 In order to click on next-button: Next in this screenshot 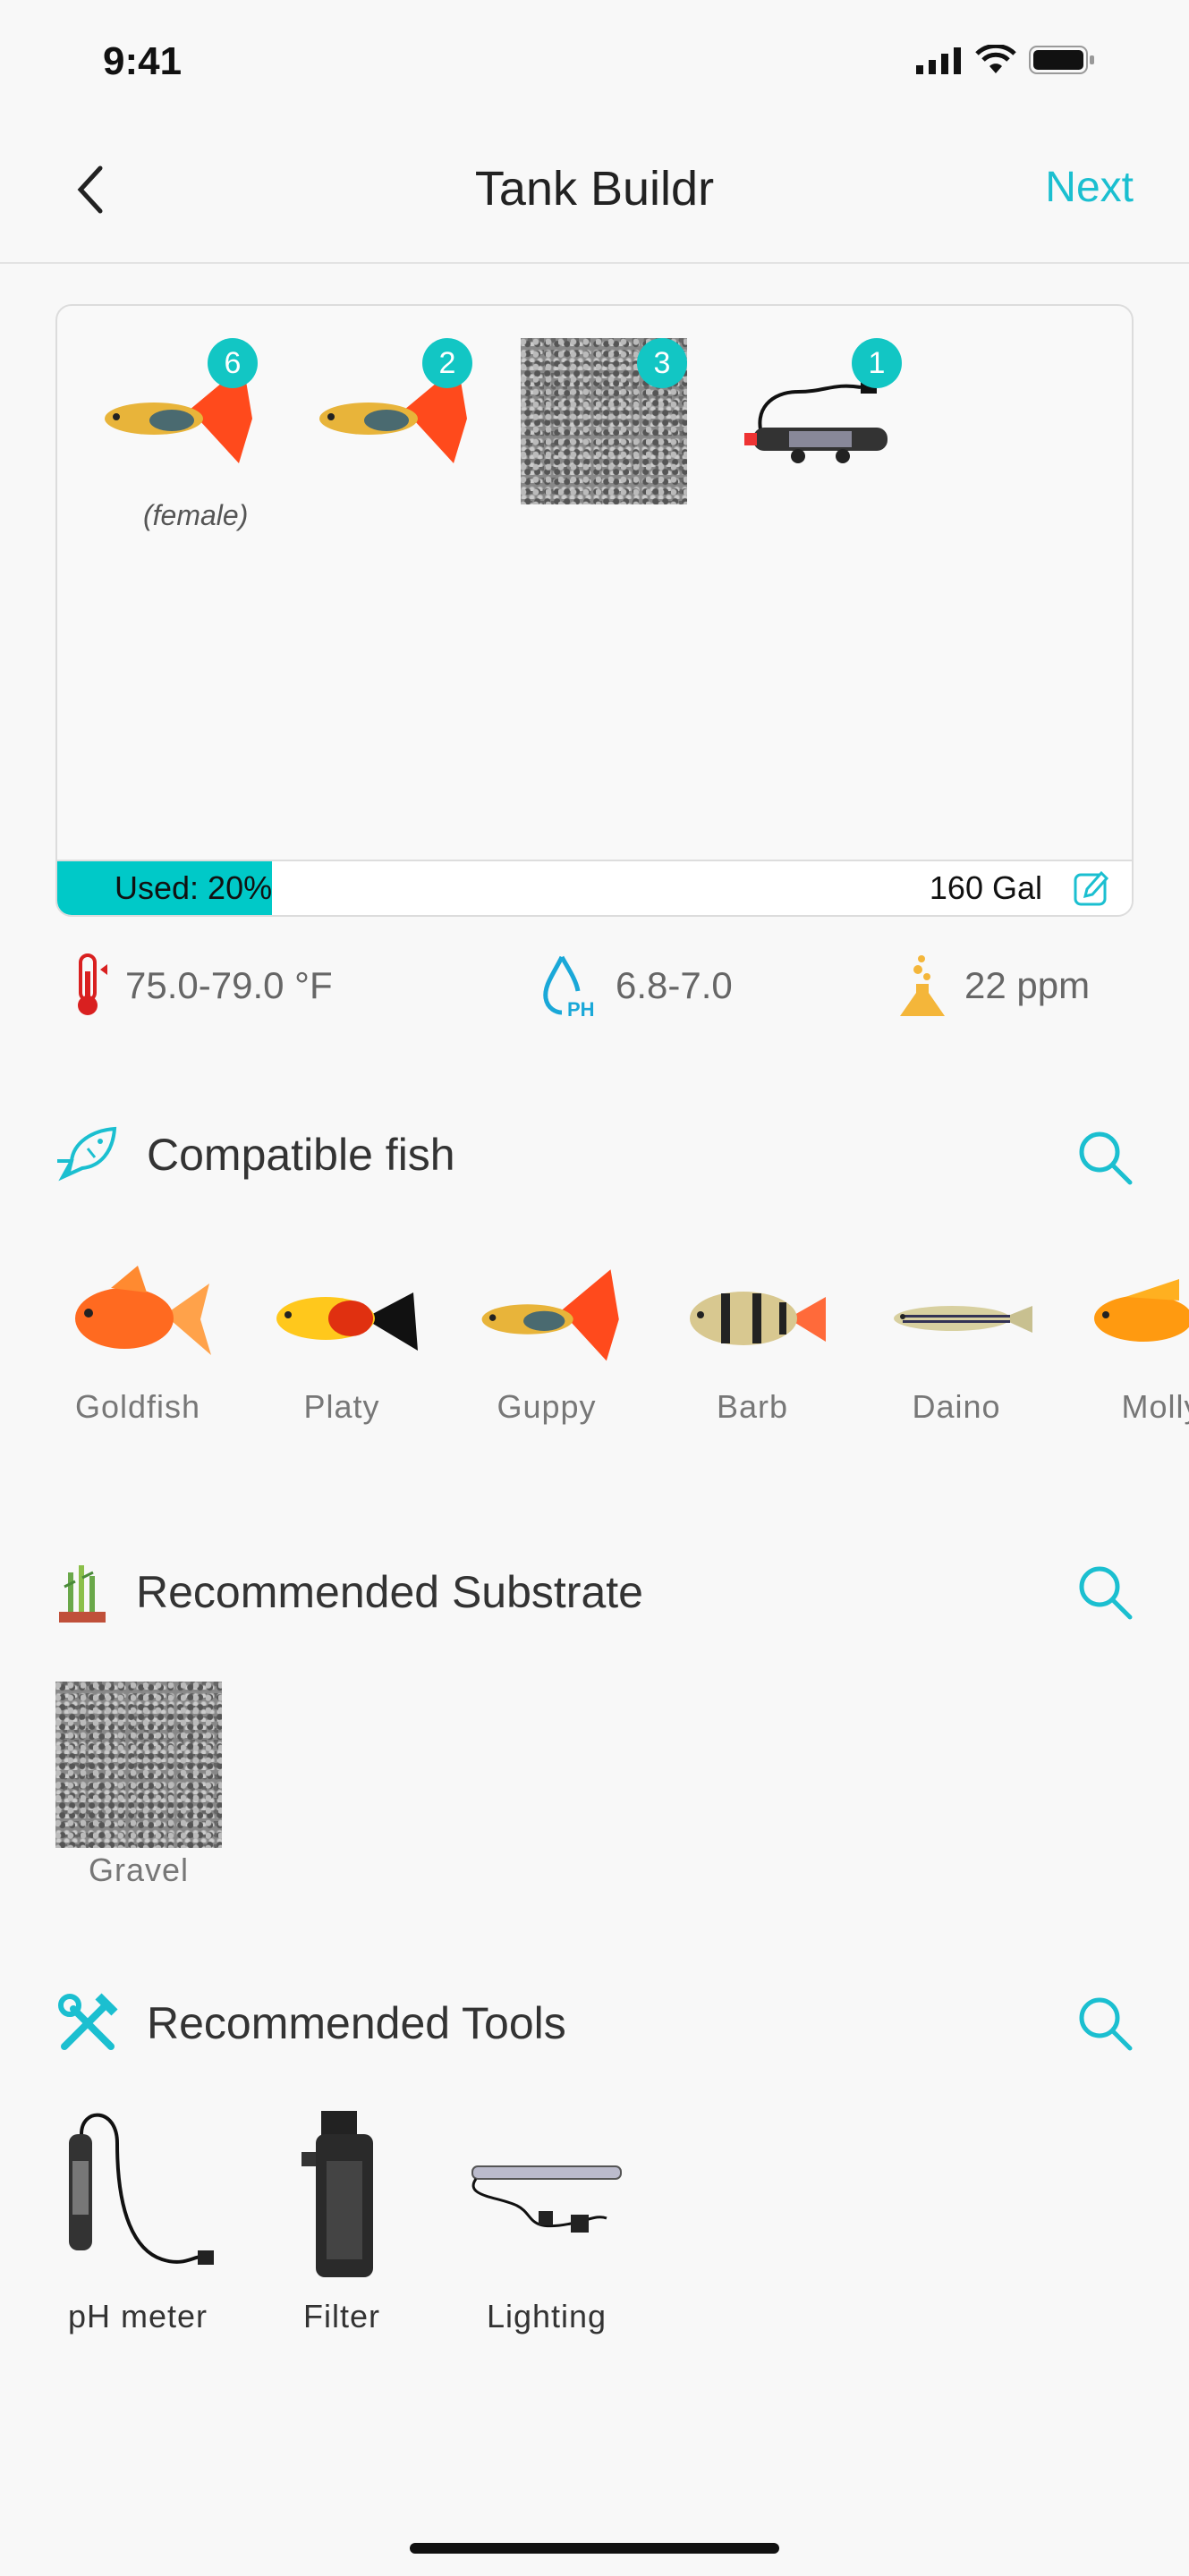, I will do `click(1089, 187)`.